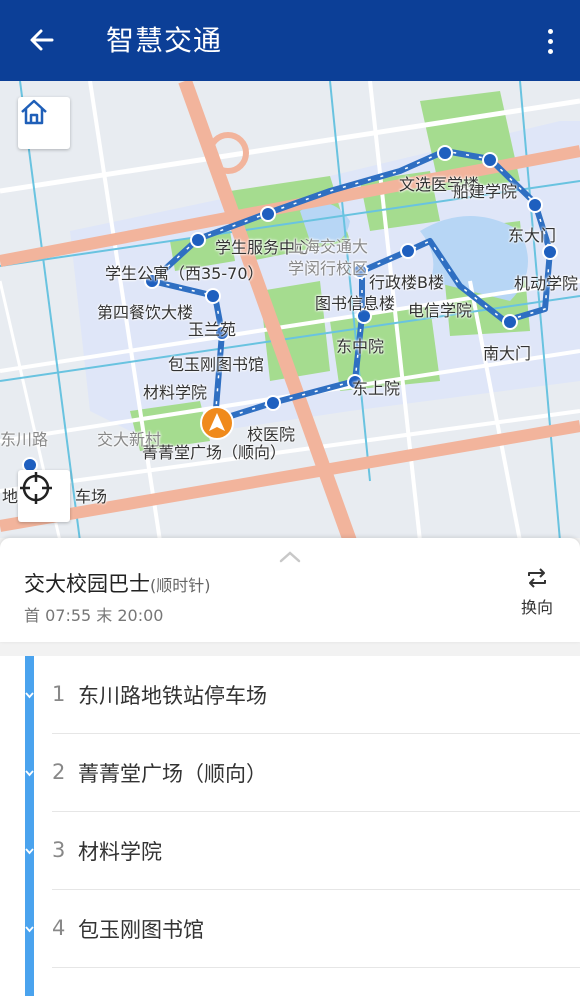 The height and width of the screenshot is (996, 580). Describe the element at coordinates (550, 31) in the screenshot. I see `more-vertical-icon` at that location.